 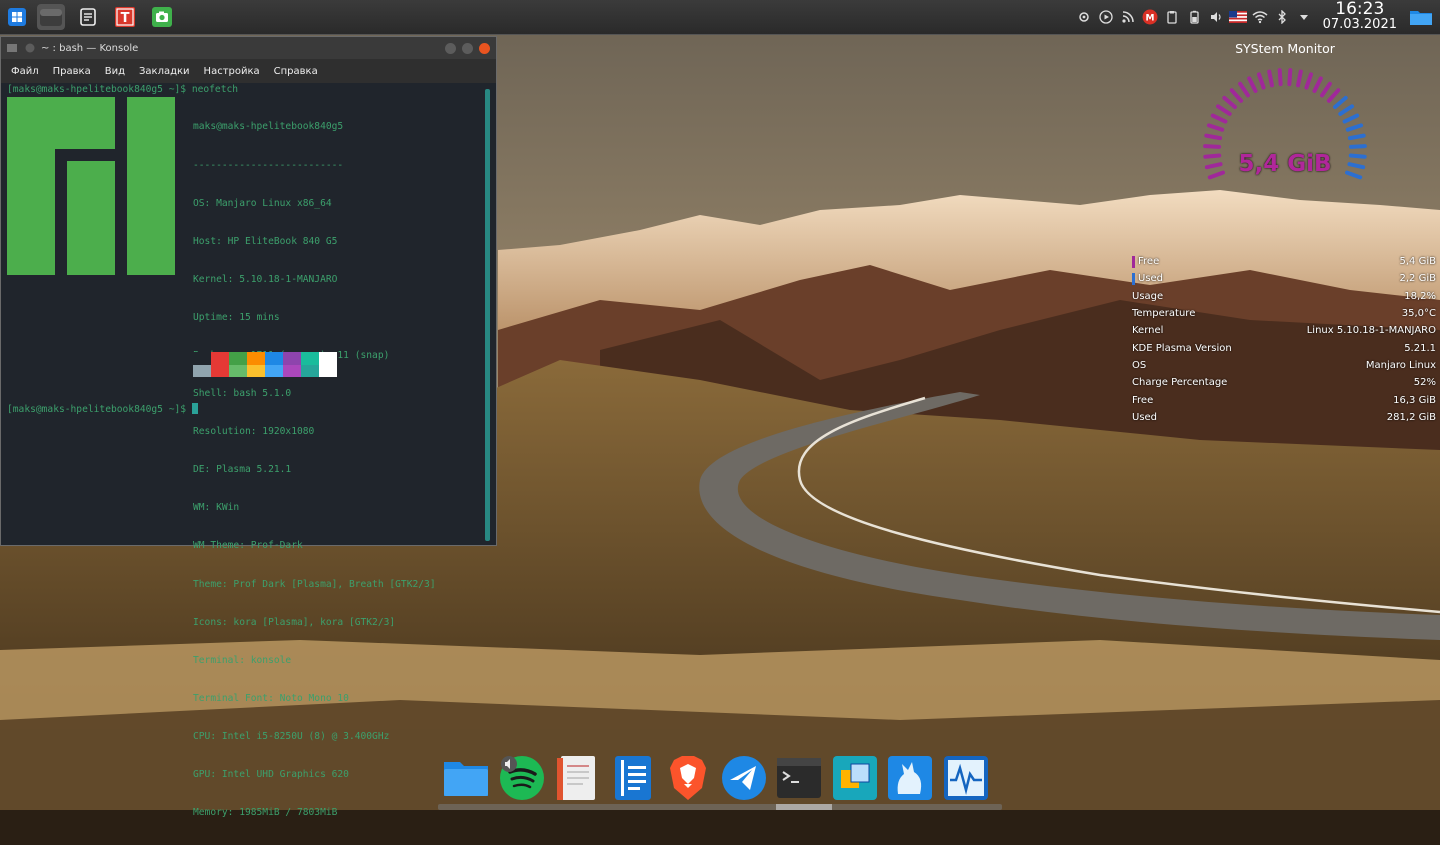 What do you see at coordinates (1172, 17) in the screenshot?
I see `clipboard-icon` at bounding box center [1172, 17].